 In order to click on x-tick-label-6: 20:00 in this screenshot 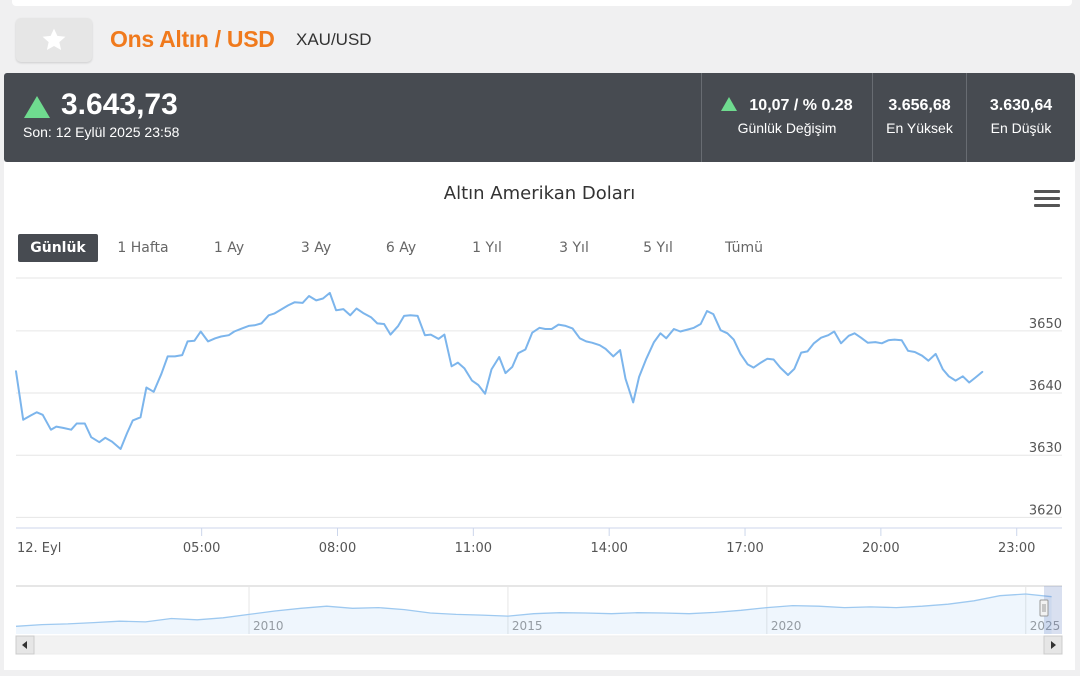, I will do `click(880, 548)`.